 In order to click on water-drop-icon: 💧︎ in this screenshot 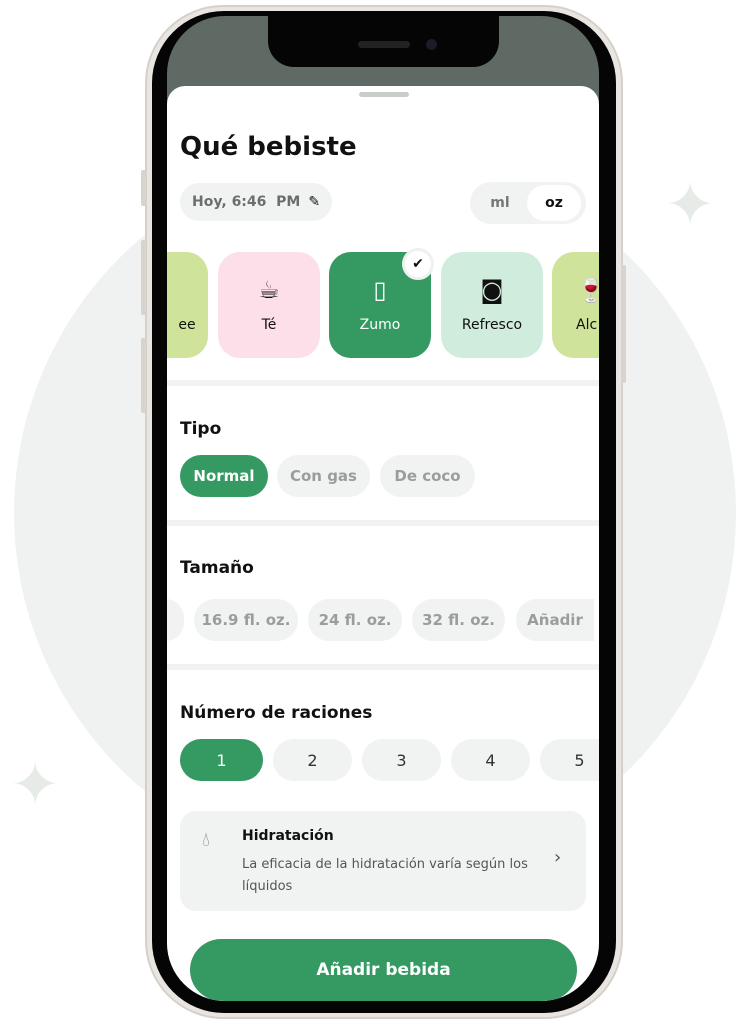, I will do `click(206, 839)`.